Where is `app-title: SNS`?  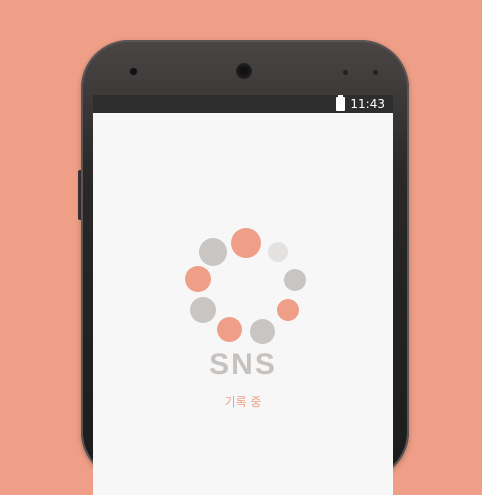
app-title: SNS is located at coordinates (243, 364).